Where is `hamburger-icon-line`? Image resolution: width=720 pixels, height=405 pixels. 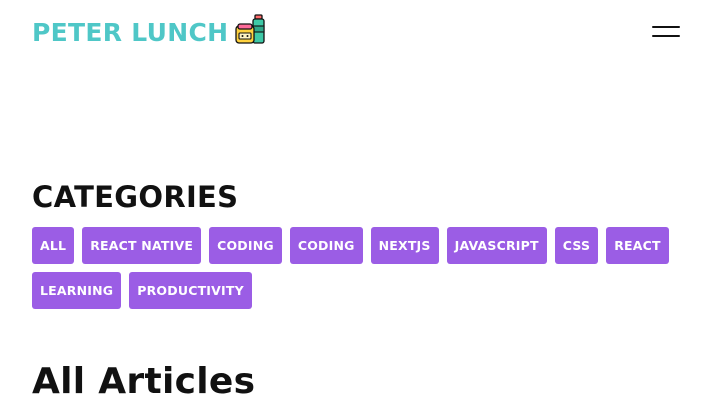
hamburger-icon-line is located at coordinates (666, 36).